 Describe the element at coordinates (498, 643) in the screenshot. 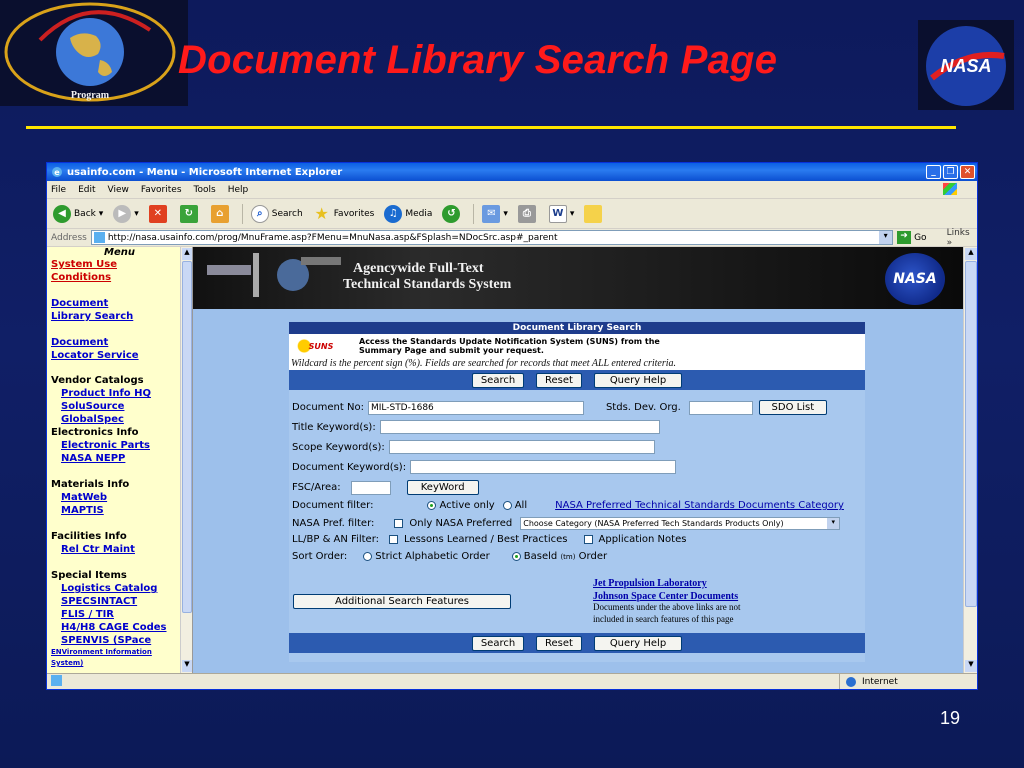

I see `search-submit-button-bottom: Search` at that location.